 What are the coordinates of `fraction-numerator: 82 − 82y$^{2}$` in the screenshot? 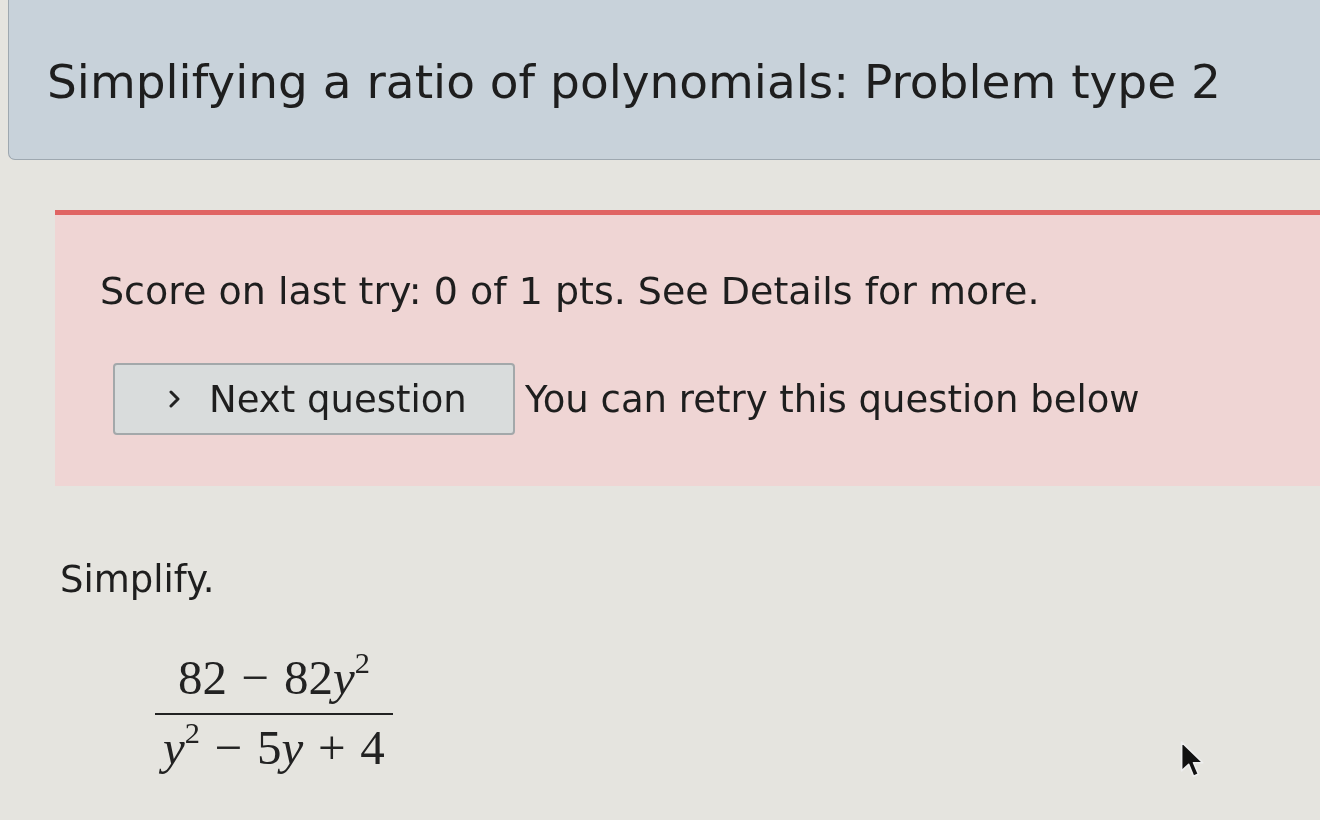 It's located at (273, 678).